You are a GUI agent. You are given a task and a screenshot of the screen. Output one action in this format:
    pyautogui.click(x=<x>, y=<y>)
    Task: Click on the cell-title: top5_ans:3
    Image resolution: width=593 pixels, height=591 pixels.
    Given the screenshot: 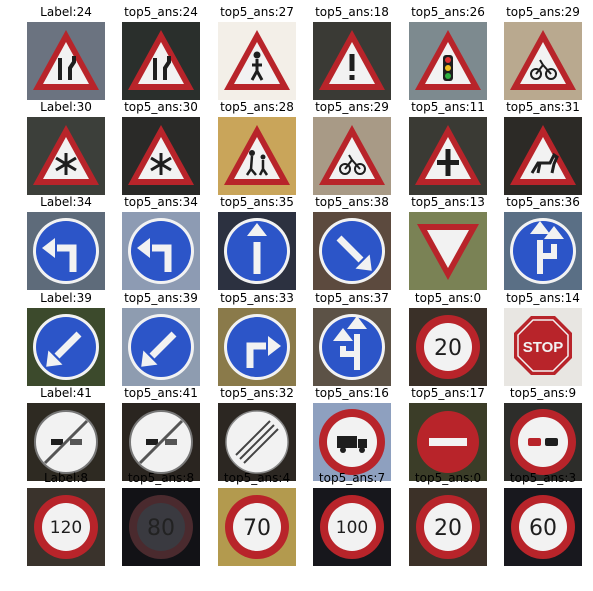 What is the action you would take?
    pyautogui.click(x=543, y=478)
    